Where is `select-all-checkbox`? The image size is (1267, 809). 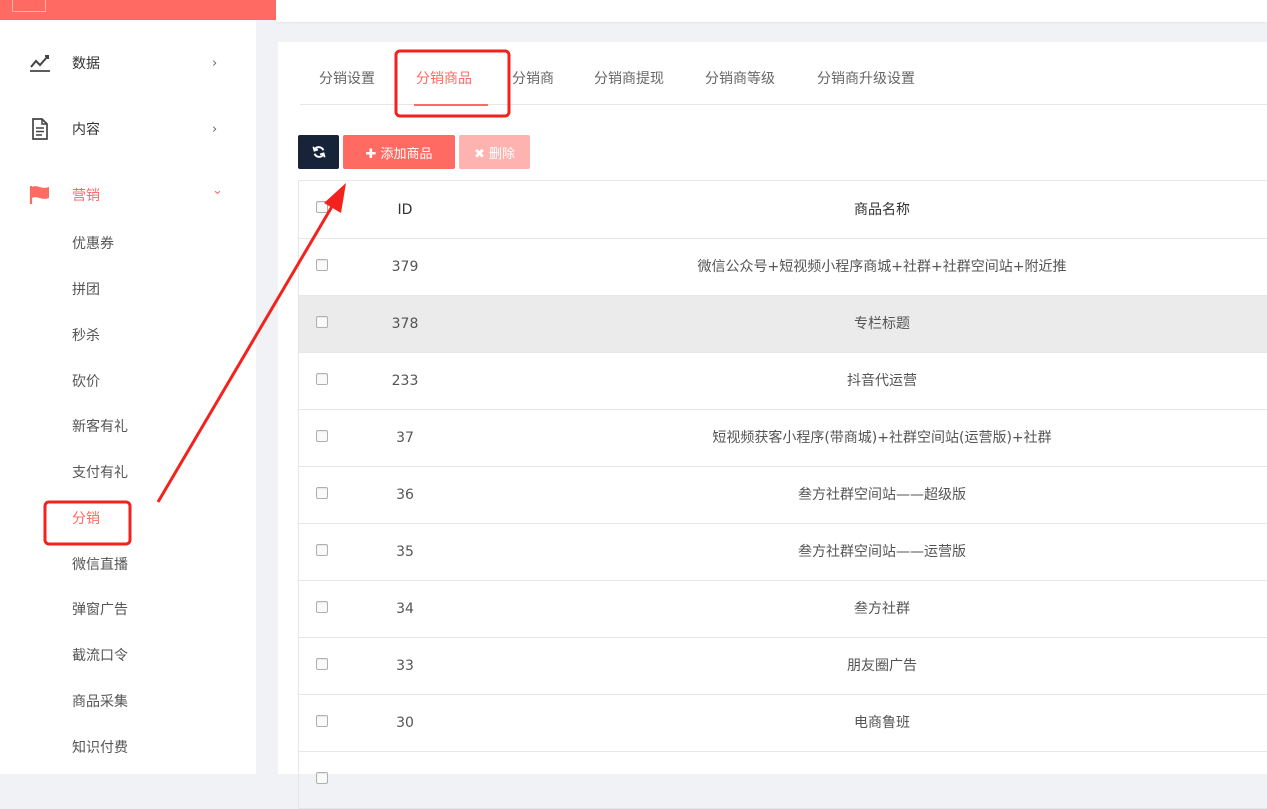
select-all-checkbox is located at coordinates (322, 207).